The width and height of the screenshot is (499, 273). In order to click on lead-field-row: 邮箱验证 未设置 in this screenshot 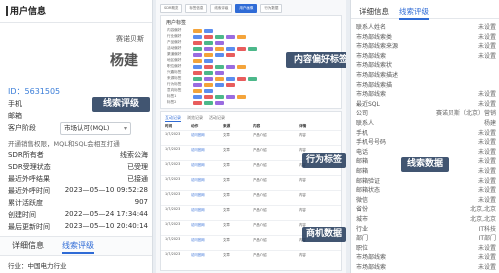, I will do `click(426, 180)`.